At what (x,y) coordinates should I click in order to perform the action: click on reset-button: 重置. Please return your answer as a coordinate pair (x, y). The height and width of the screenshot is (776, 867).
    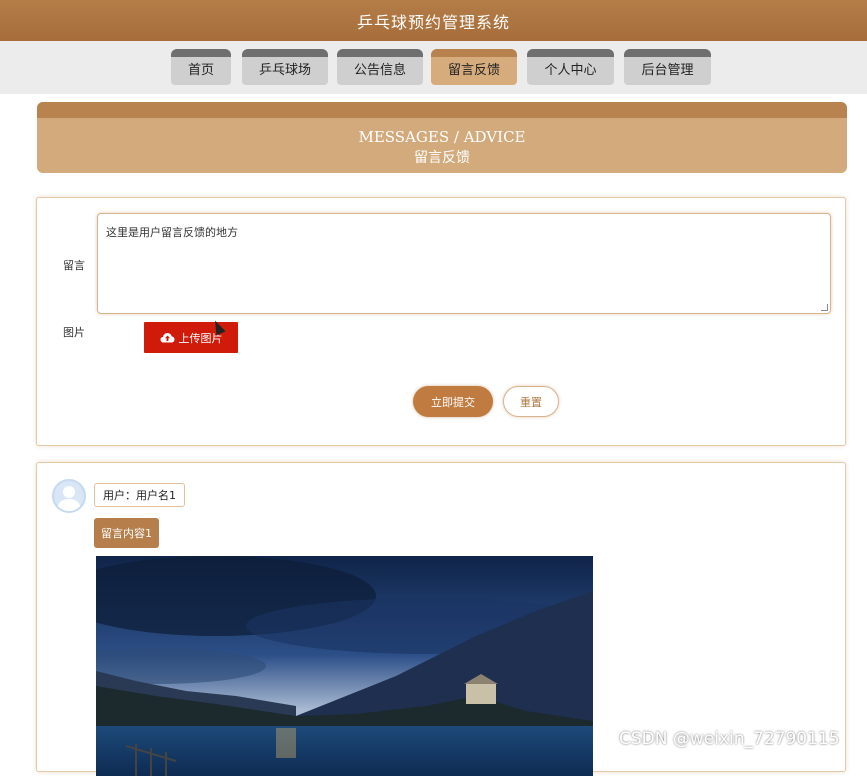
    Looking at the image, I should click on (531, 401).